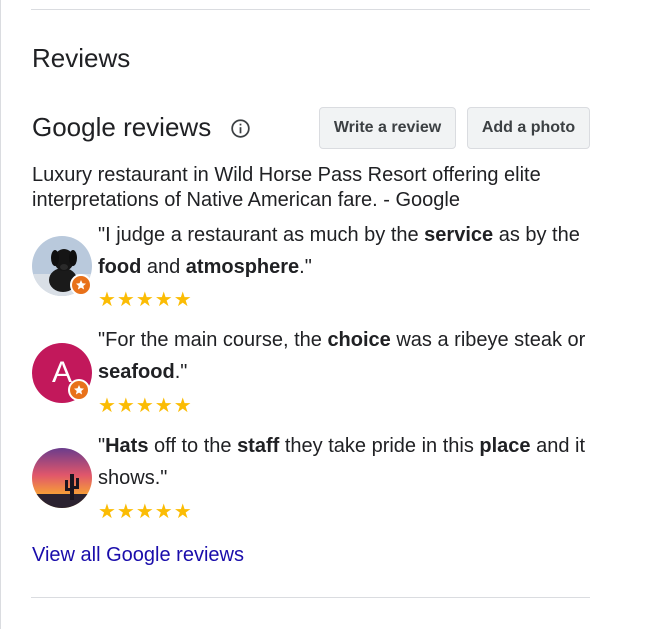 The width and height of the screenshot is (669, 629). Describe the element at coordinates (387, 128) in the screenshot. I see `write-review-button: Write a review` at that location.